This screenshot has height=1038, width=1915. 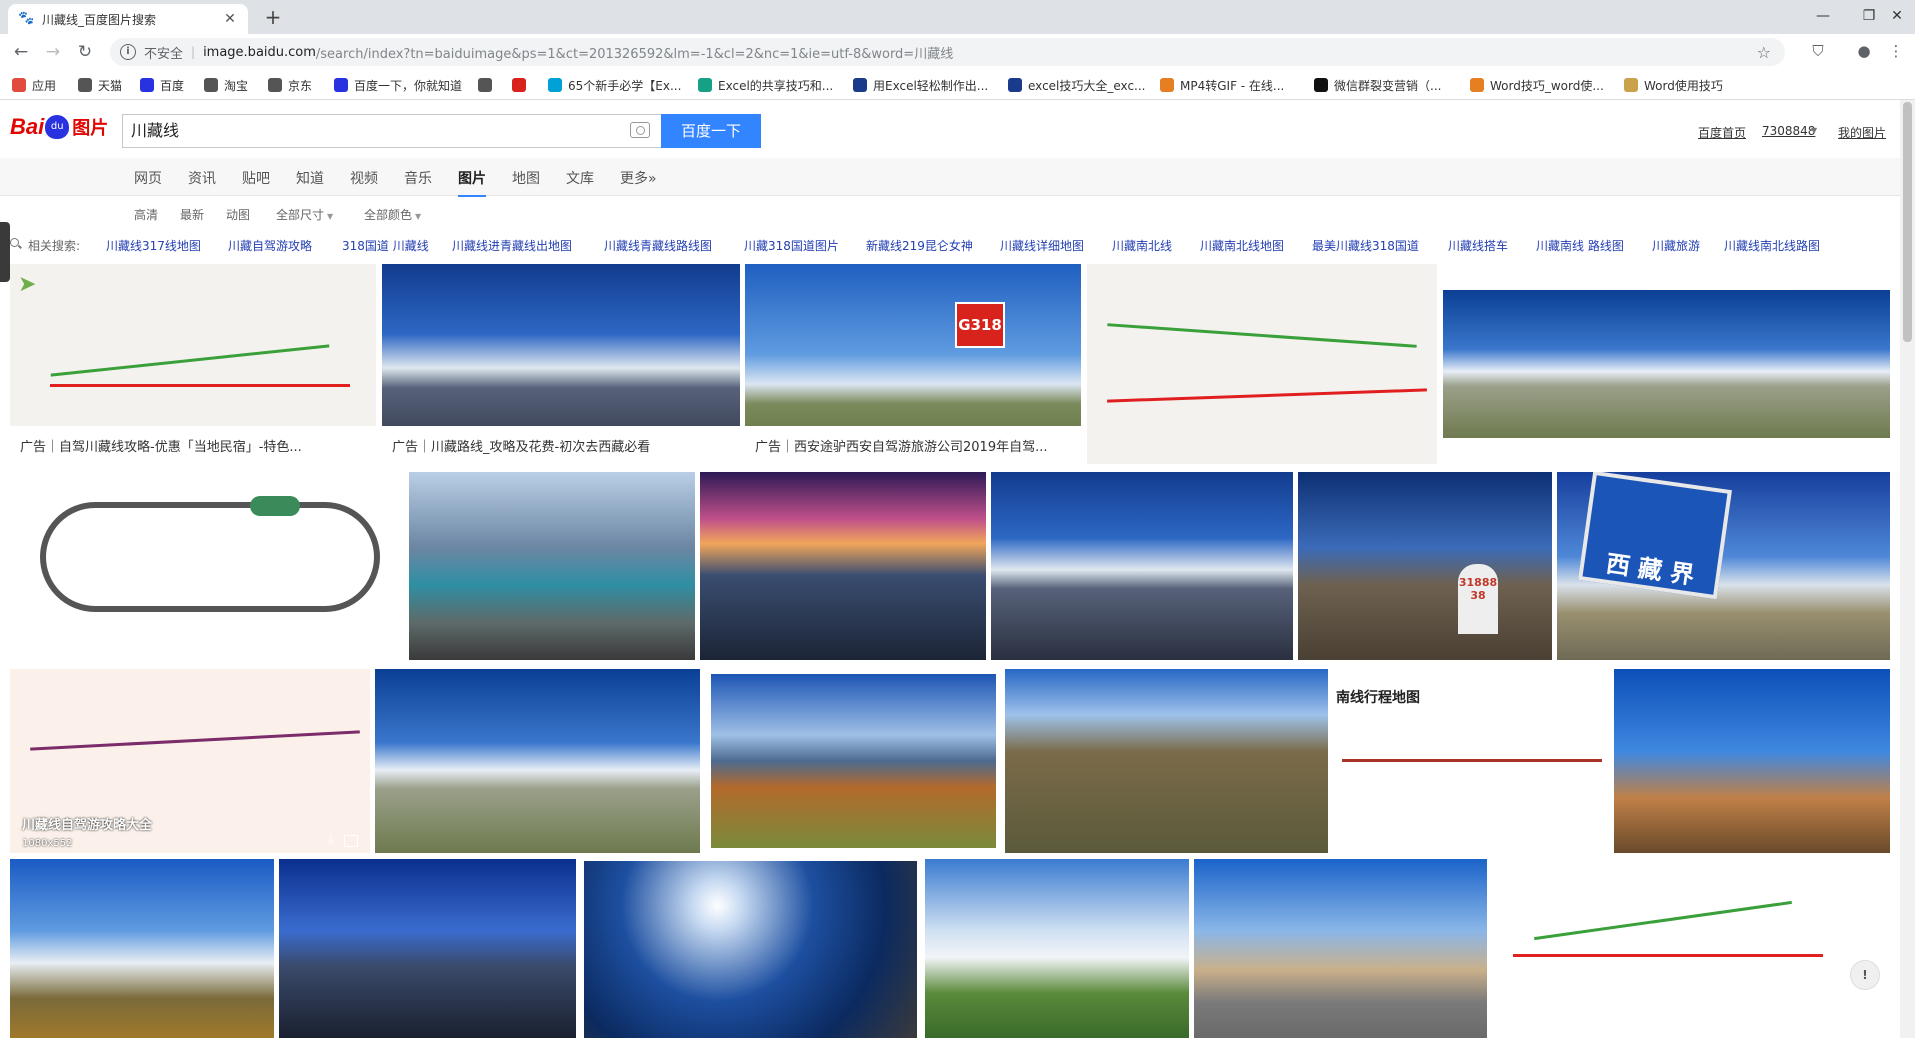 What do you see at coordinates (1788, 131) in the screenshot?
I see `user-link: 7308848` at bounding box center [1788, 131].